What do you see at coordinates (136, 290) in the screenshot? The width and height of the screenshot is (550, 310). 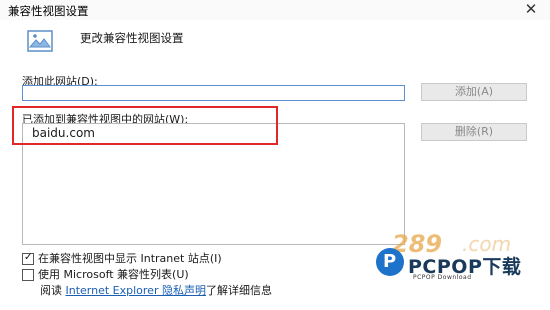 I see `privacy-link: Internet Explorer 隐私声明` at bounding box center [136, 290].